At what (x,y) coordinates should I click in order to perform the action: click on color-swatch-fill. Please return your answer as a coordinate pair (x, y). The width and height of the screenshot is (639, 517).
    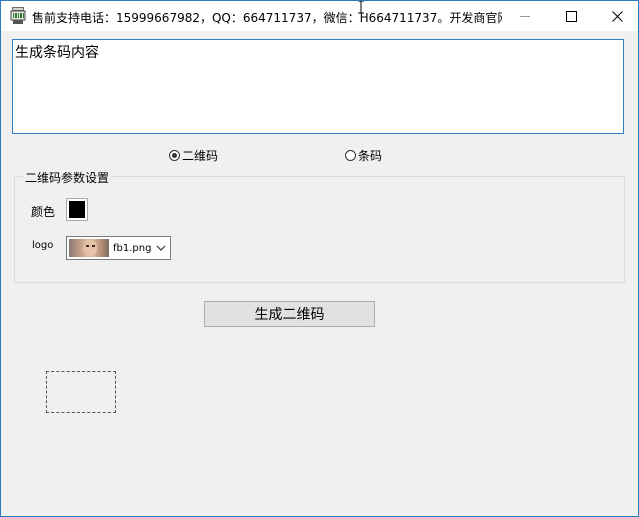
    Looking at the image, I should click on (77, 209).